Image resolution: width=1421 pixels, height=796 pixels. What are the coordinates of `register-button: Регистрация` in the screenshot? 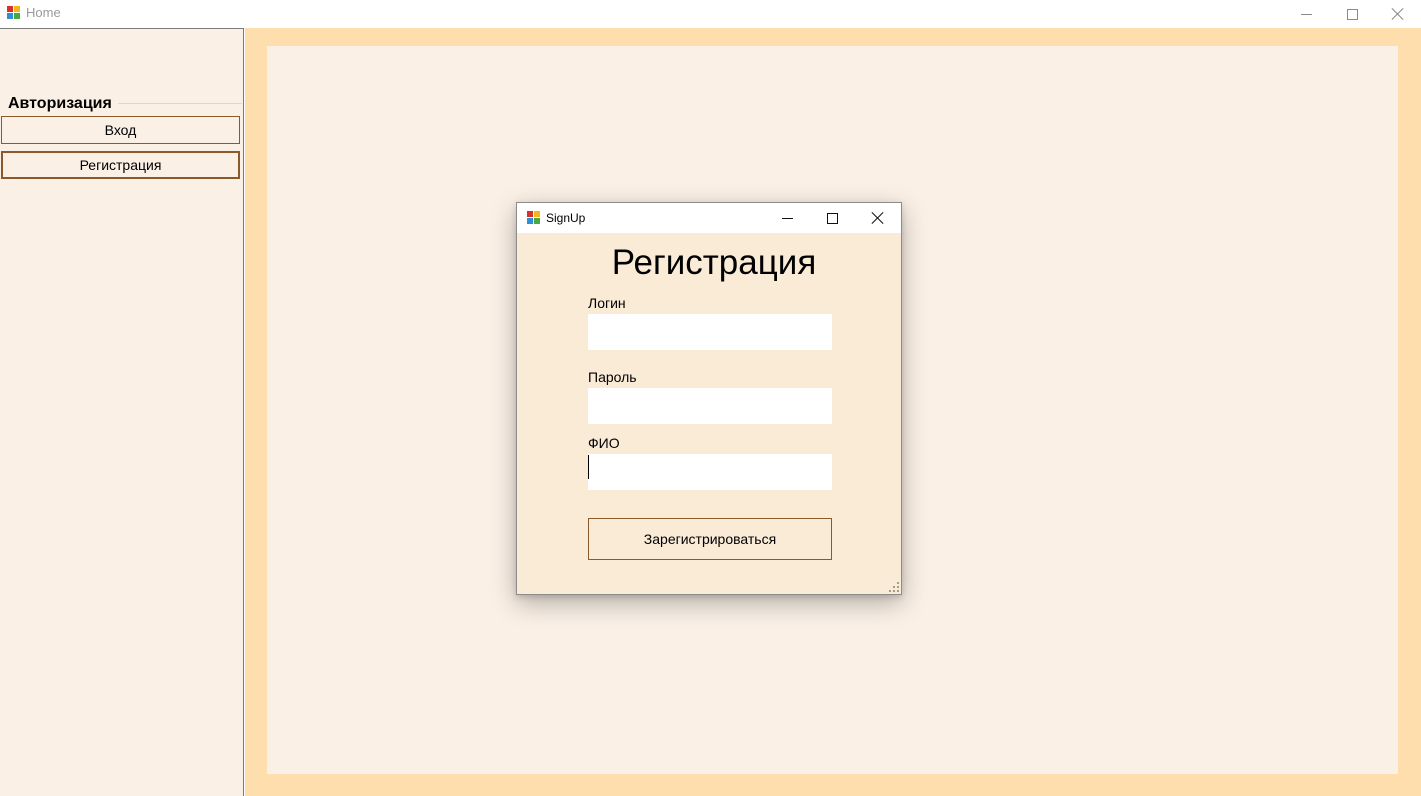 It's located at (120, 165).